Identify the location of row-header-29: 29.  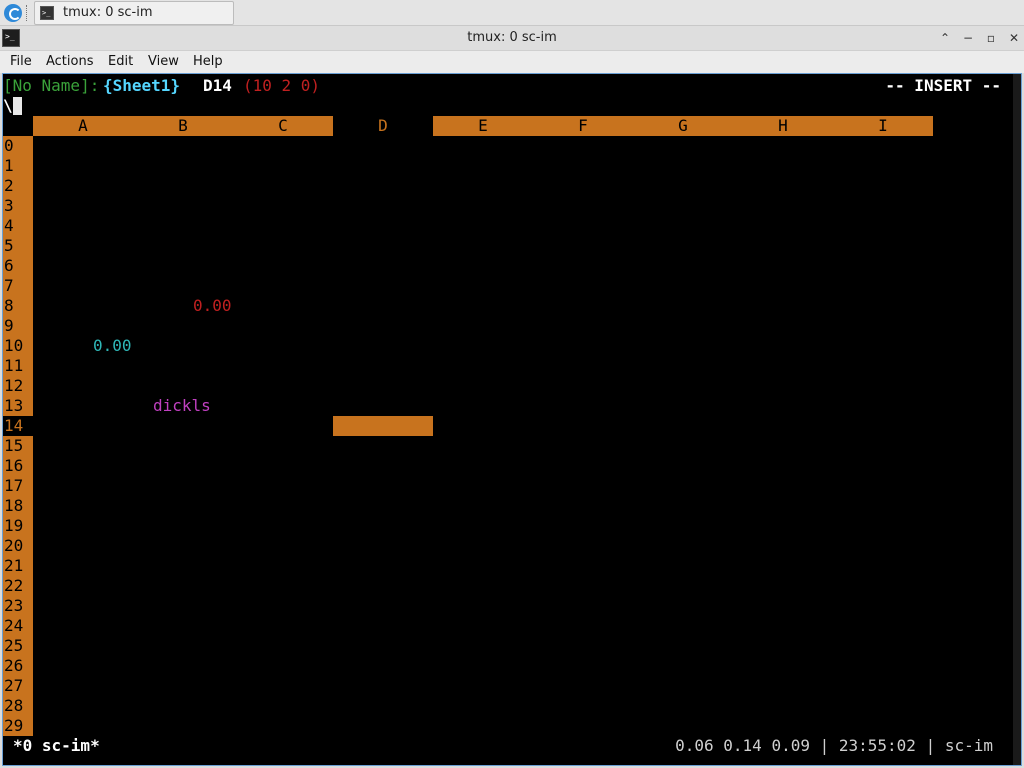
(18, 726).